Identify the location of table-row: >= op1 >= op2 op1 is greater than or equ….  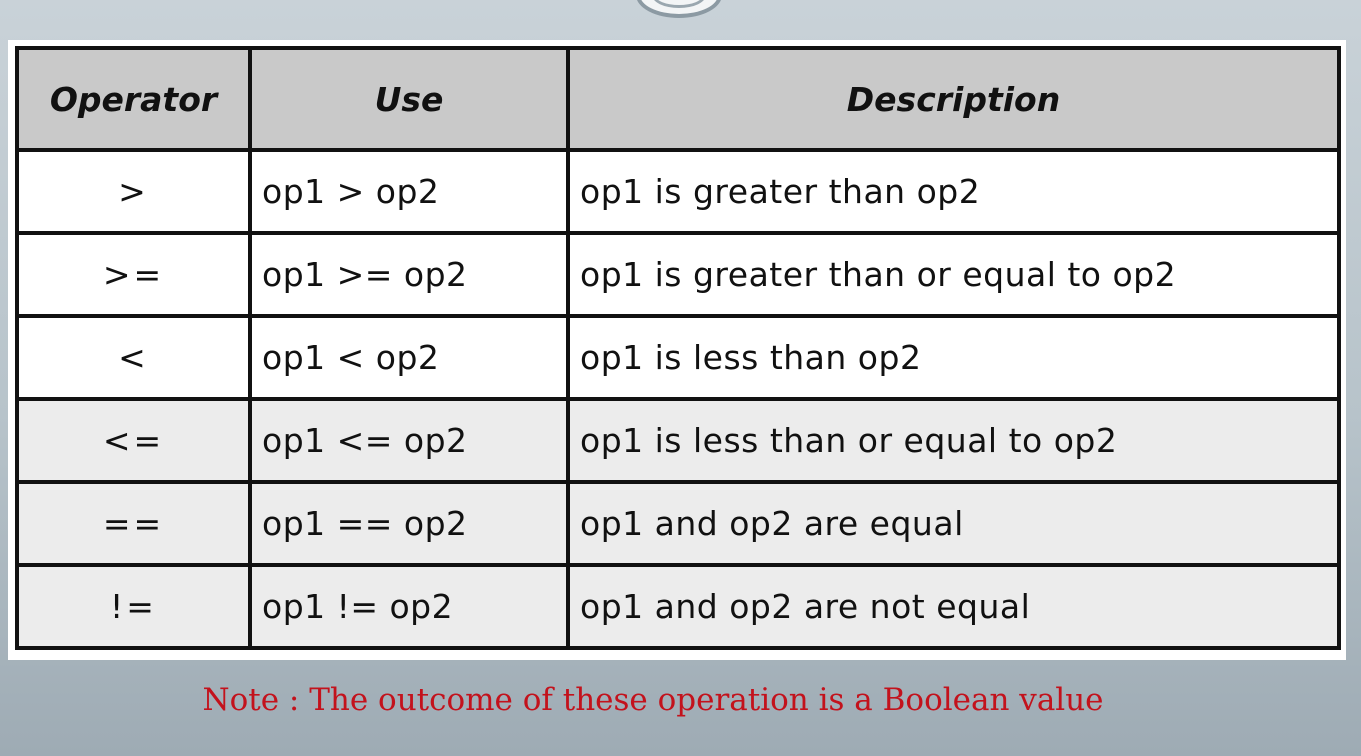
(678, 274).